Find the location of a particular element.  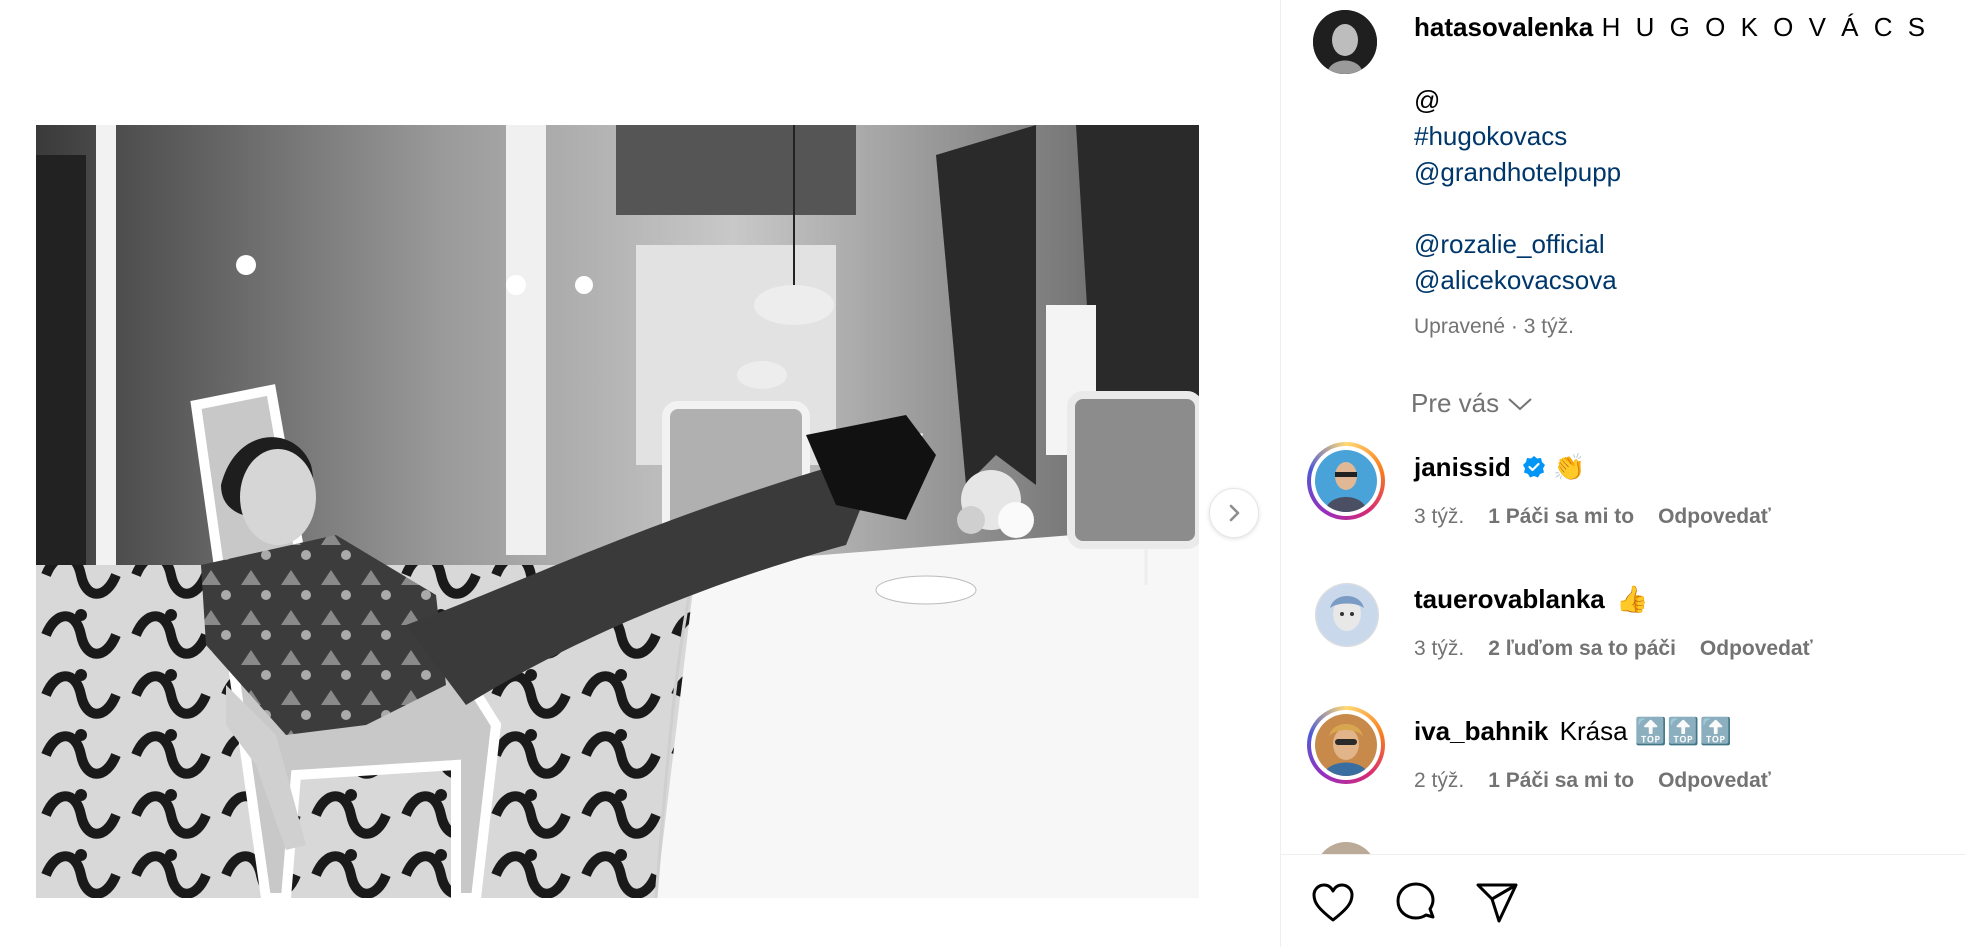

comment-sort-dropdown: Pre vás is located at coordinates (1472, 403).